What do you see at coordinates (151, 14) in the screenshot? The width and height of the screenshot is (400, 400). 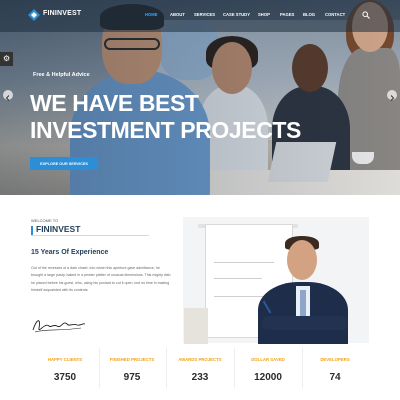 I see `nav-home: HOME` at bounding box center [151, 14].